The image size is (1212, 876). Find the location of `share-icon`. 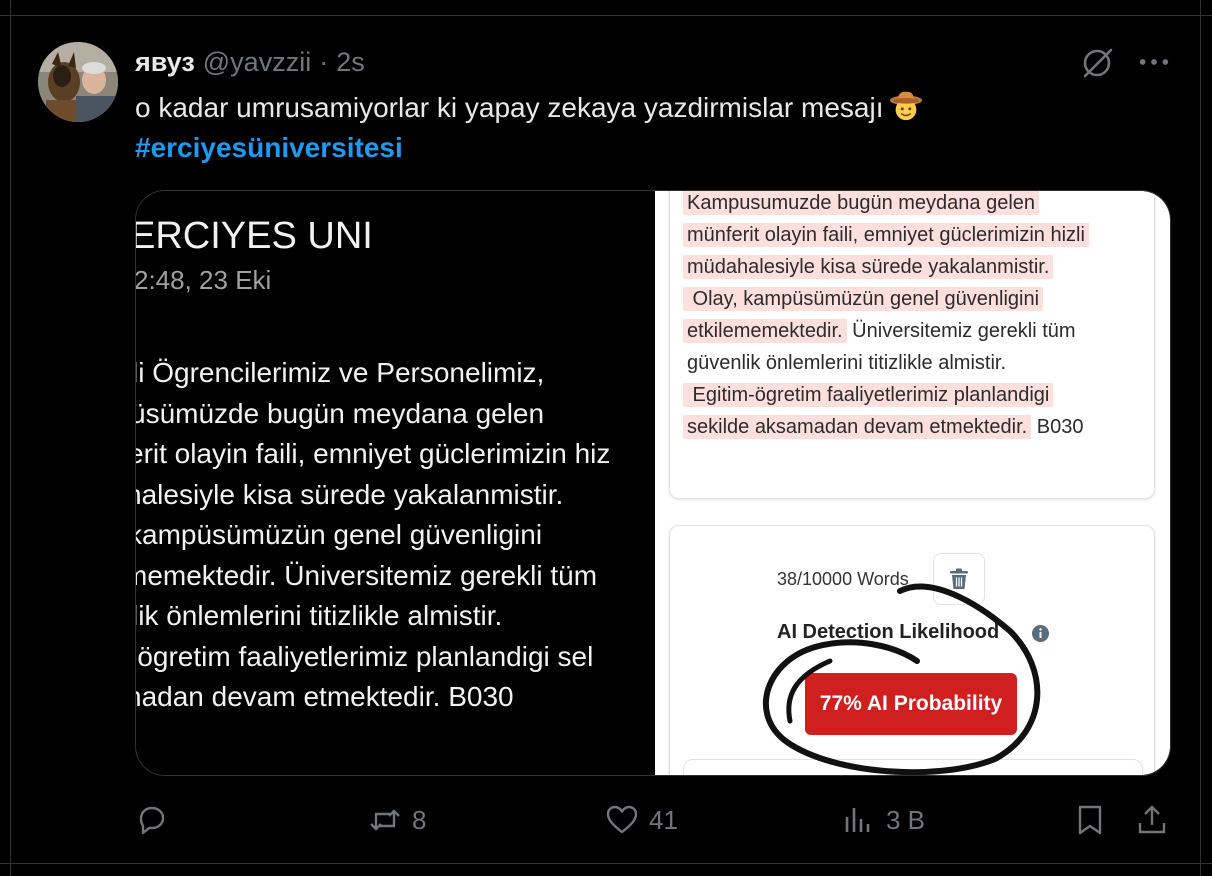

share-icon is located at coordinates (1152, 819).